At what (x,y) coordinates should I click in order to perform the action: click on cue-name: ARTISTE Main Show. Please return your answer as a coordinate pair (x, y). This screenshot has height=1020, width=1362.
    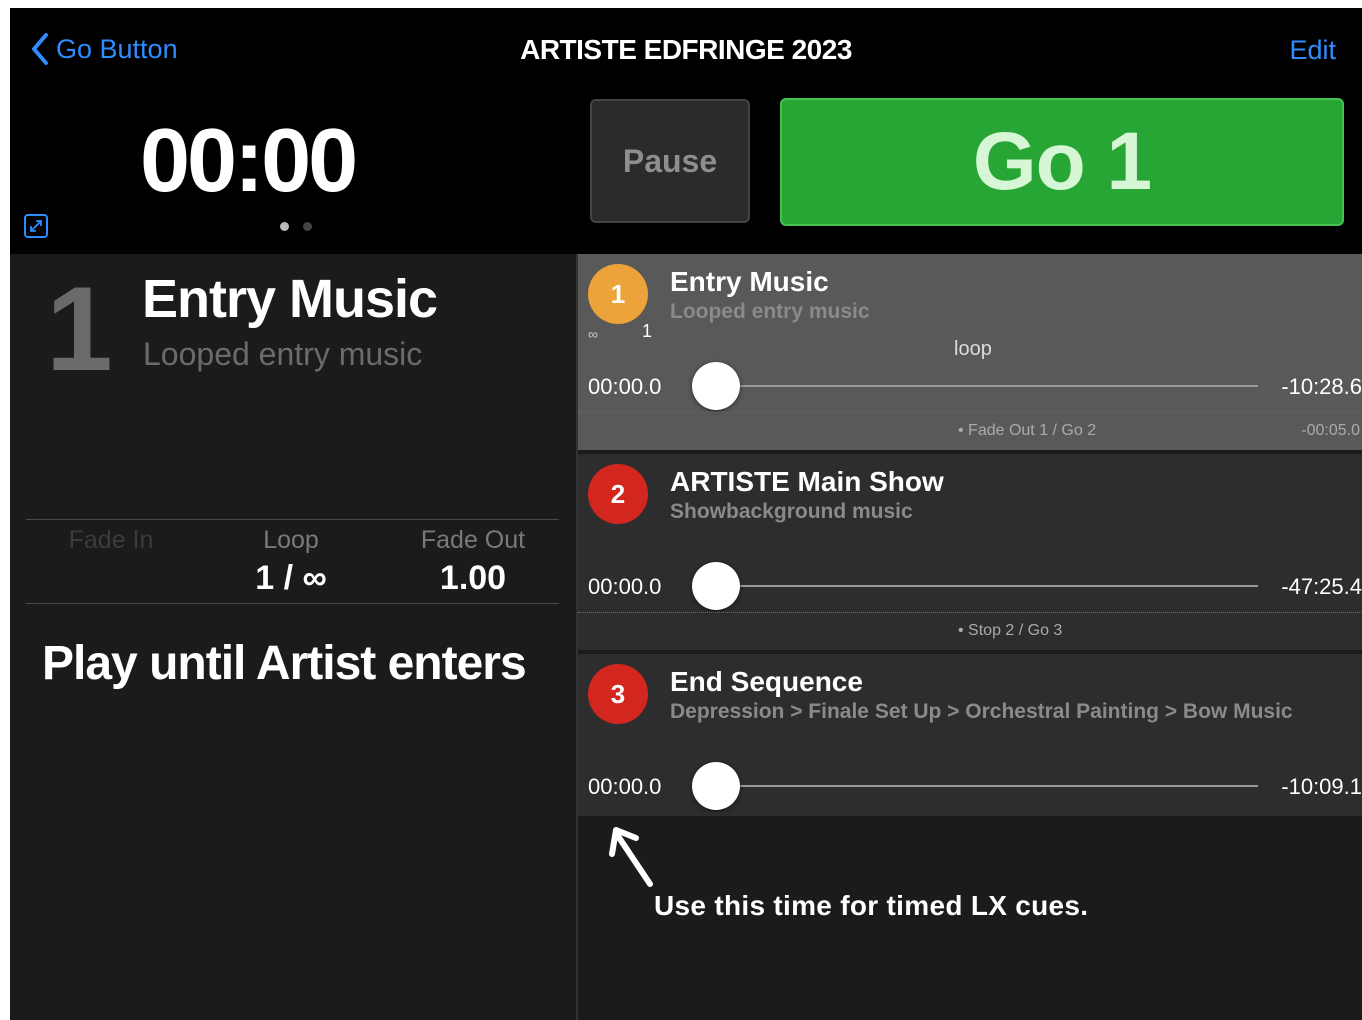
    Looking at the image, I should click on (807, 481).